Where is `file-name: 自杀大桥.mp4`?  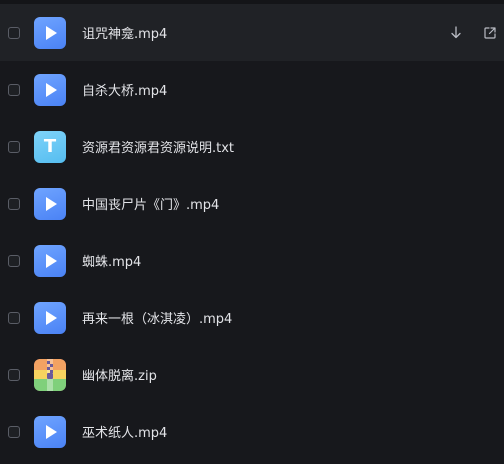
file-name: 自杀大桥.mp4 is located at coordinates (124, 89).